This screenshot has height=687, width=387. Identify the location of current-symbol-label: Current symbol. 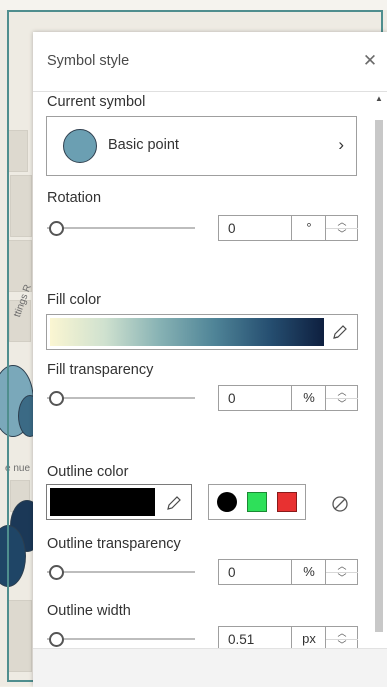
(96, 102).